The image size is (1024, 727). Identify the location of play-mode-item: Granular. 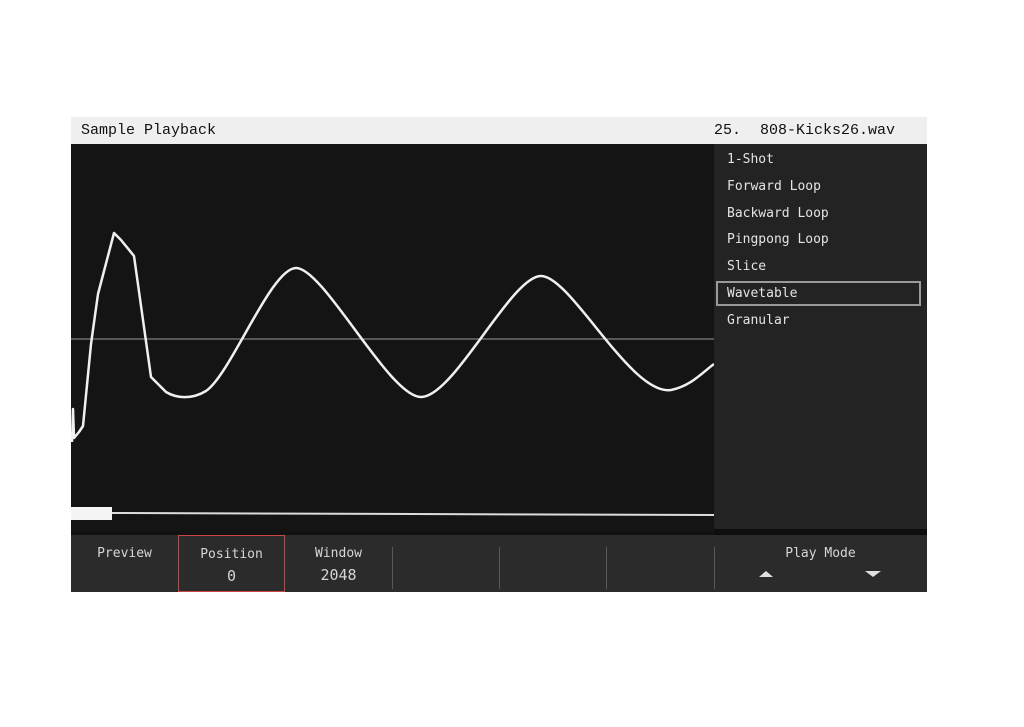
(818, 320).